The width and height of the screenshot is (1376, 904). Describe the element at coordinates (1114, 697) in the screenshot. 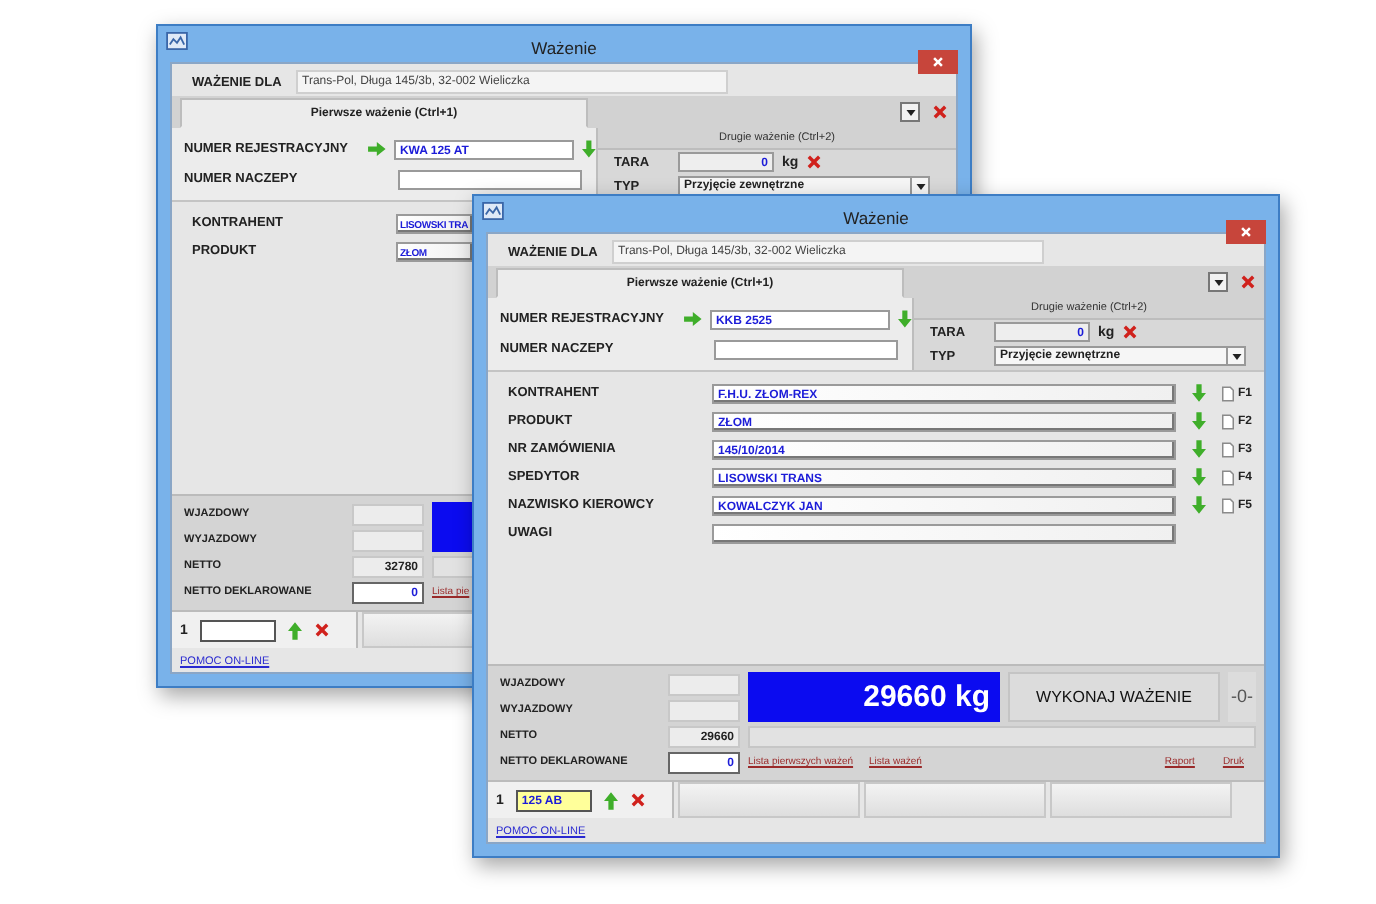

I see `weigh-button: WYKONAJ WAŻENIE` at that location.